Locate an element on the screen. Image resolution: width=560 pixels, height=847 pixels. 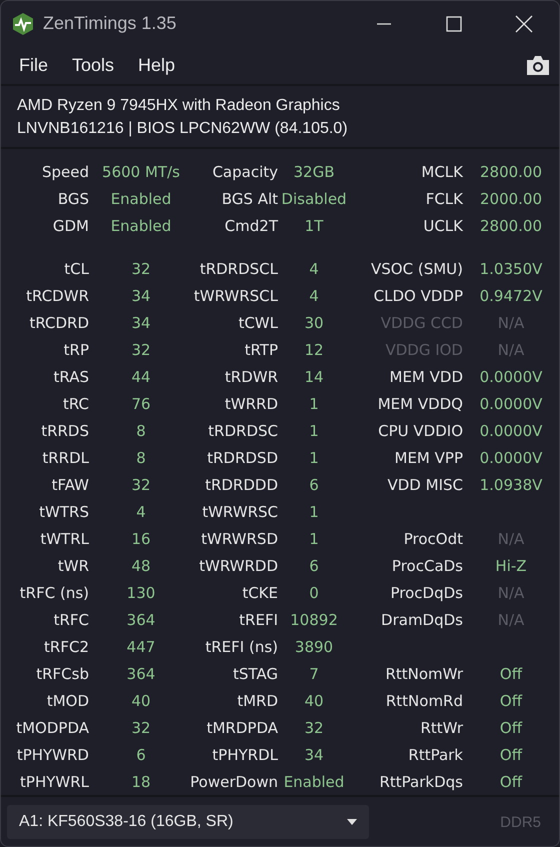
timing-label: tRFC (ns) is located at coordinates (54, 593).